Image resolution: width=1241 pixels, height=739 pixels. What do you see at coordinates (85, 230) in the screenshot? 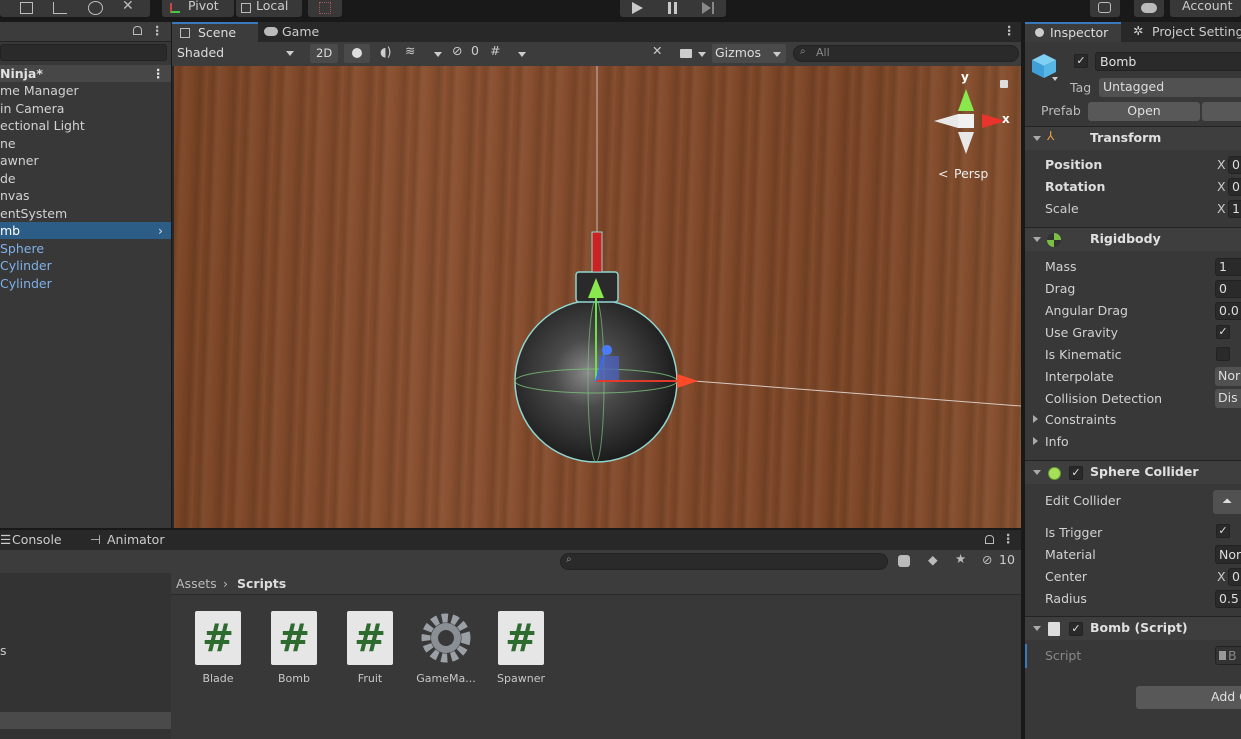
I see `hierarchy-item-selected: mb ›` at bounding box center [85, 230].